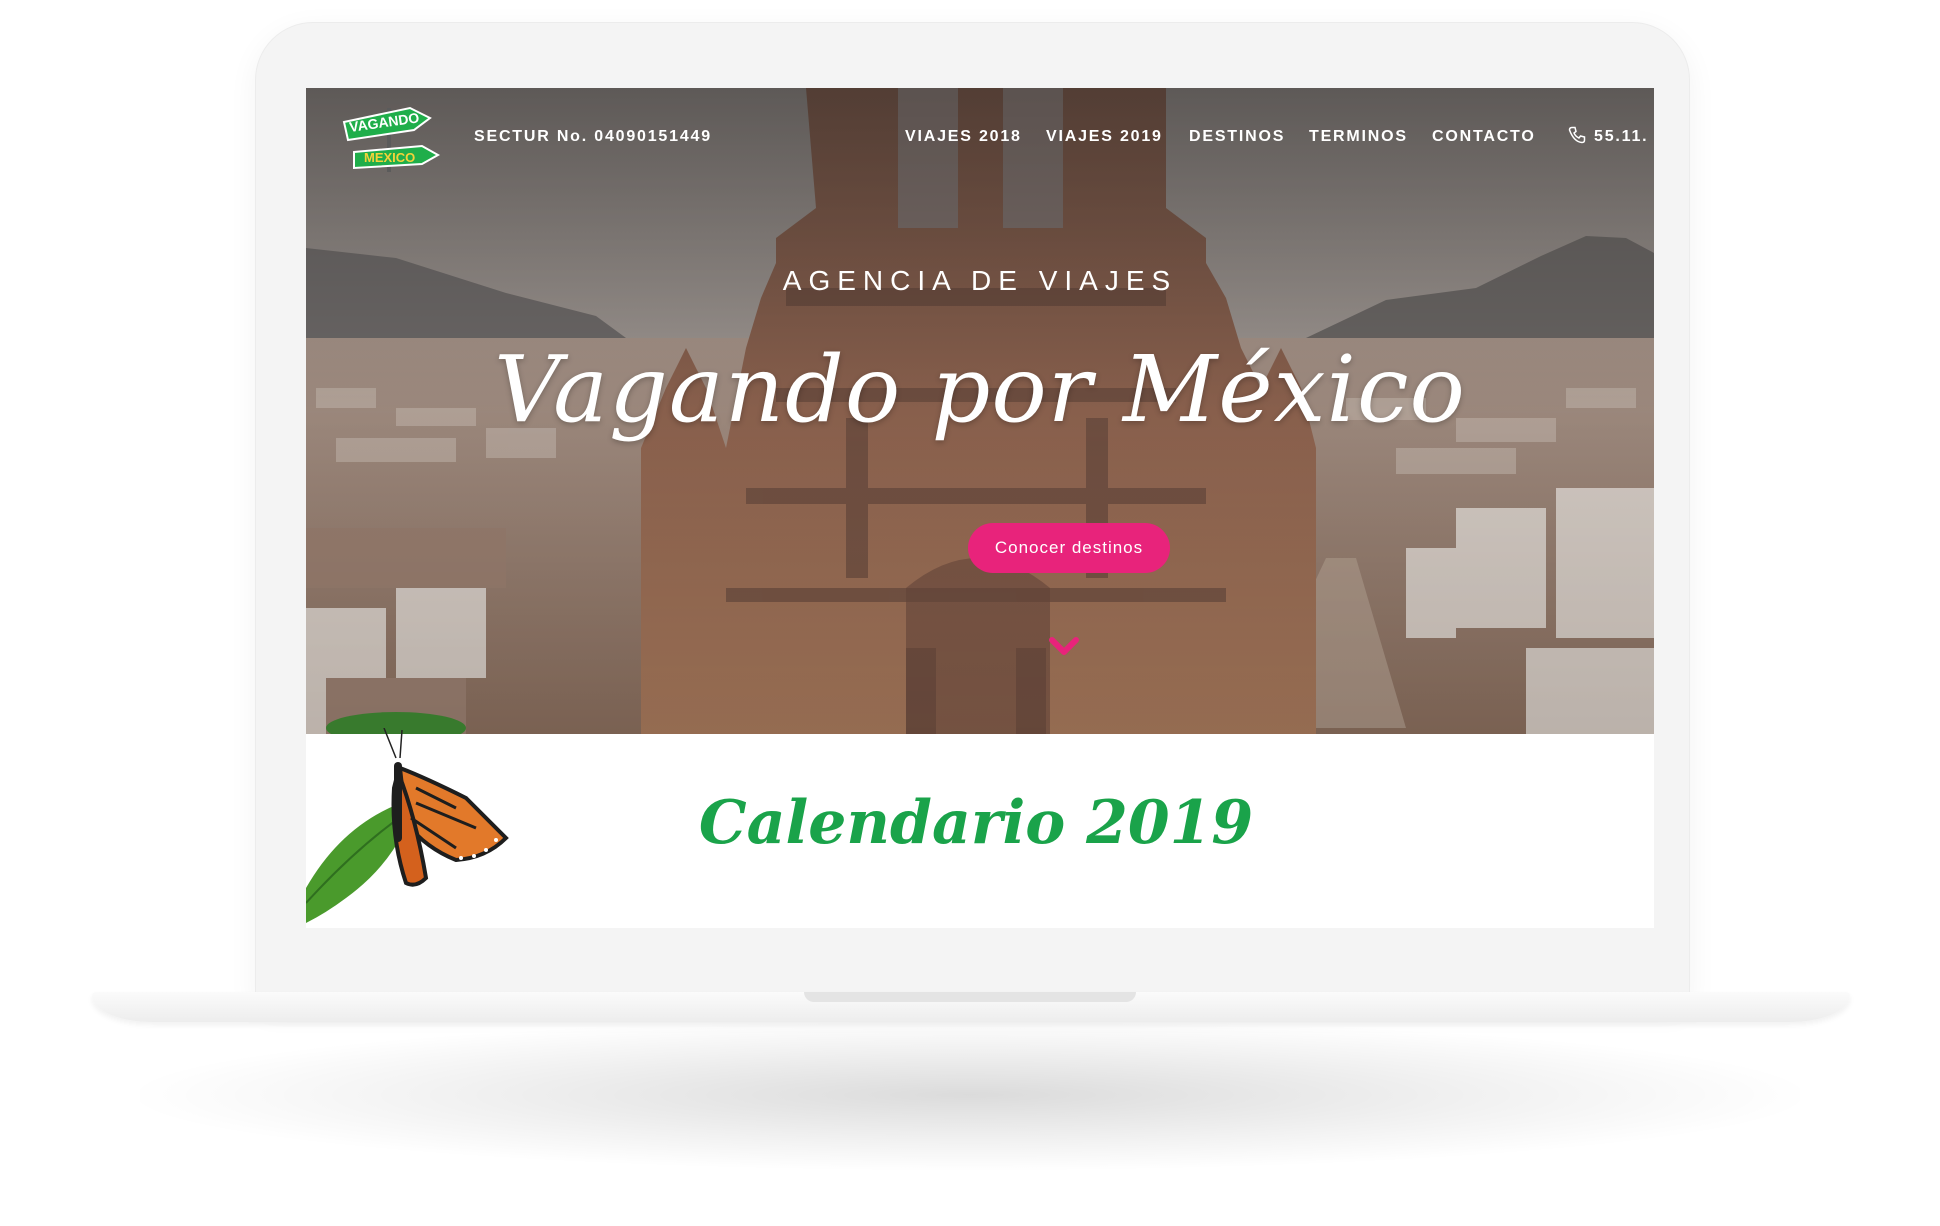  What do you see at coordinates (389, 157) in the screenshot?
I see `svg-text: MEXICO` at bounding box center [389, 157].